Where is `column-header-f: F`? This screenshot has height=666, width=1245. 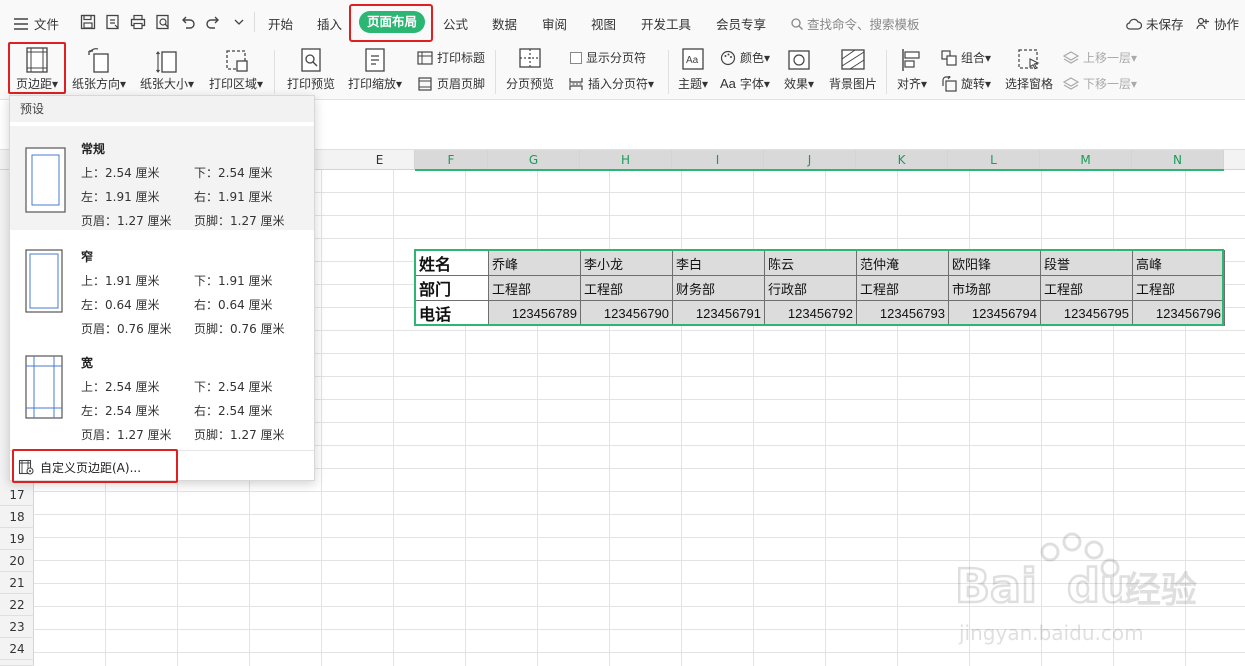
column-header-f: F is located at coordinates (451, 160).